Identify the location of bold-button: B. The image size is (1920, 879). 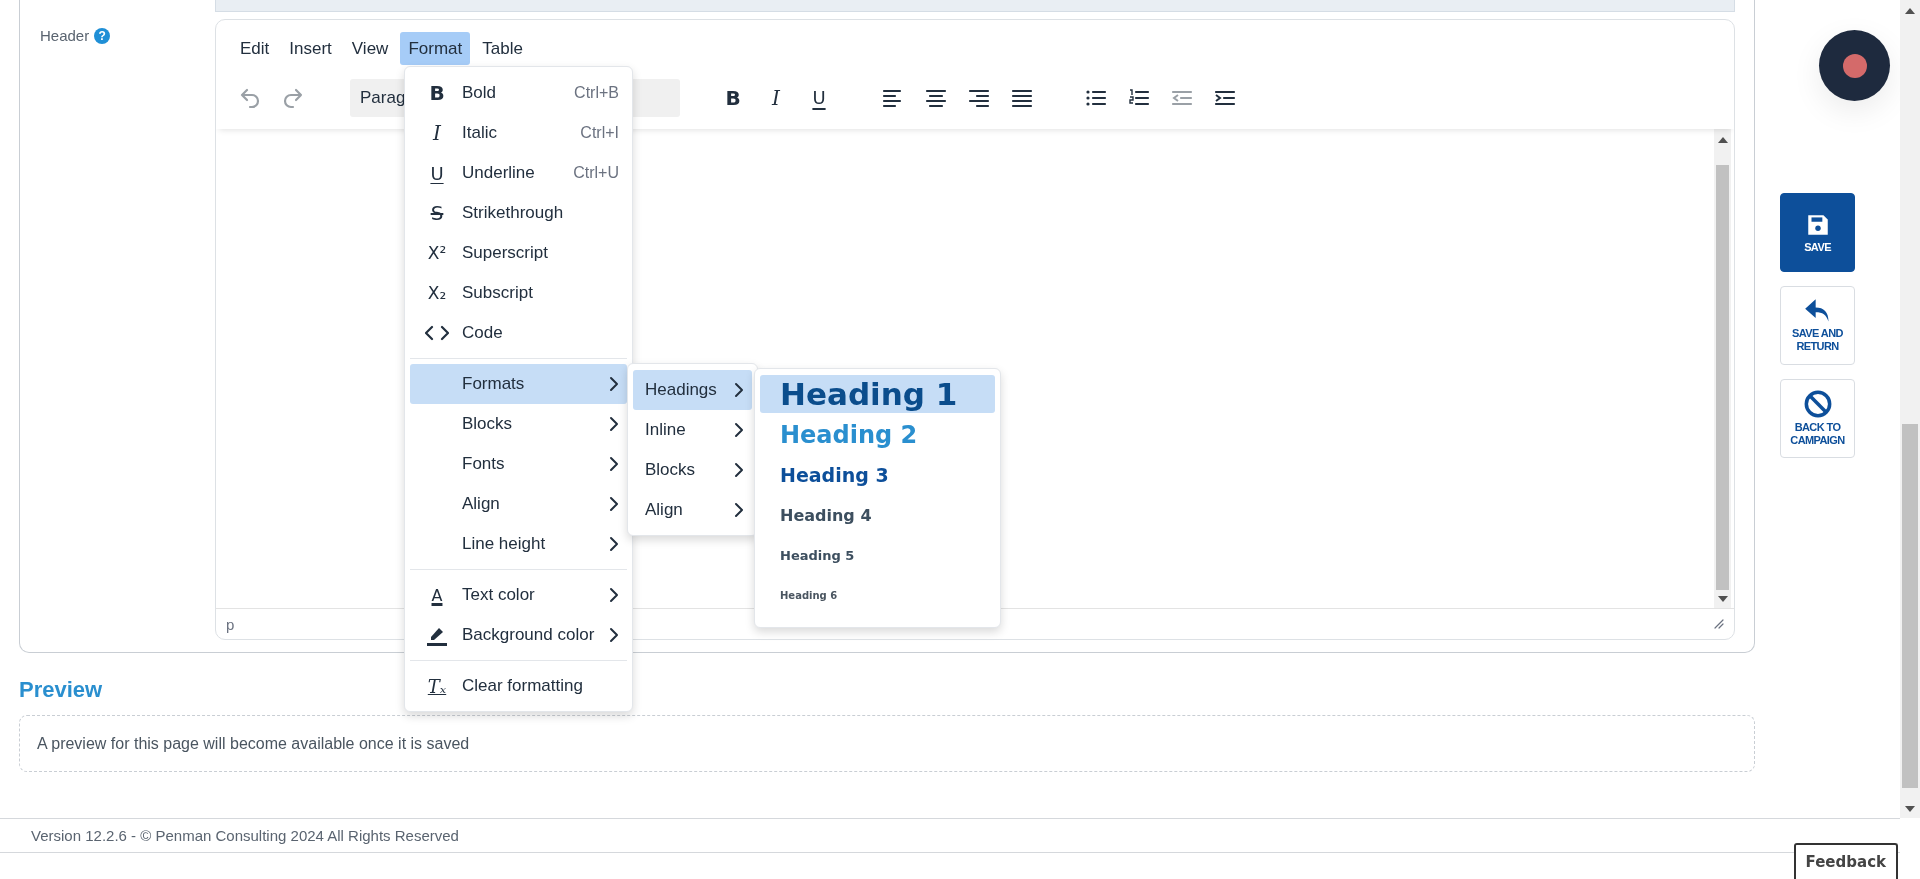
(733, 97).